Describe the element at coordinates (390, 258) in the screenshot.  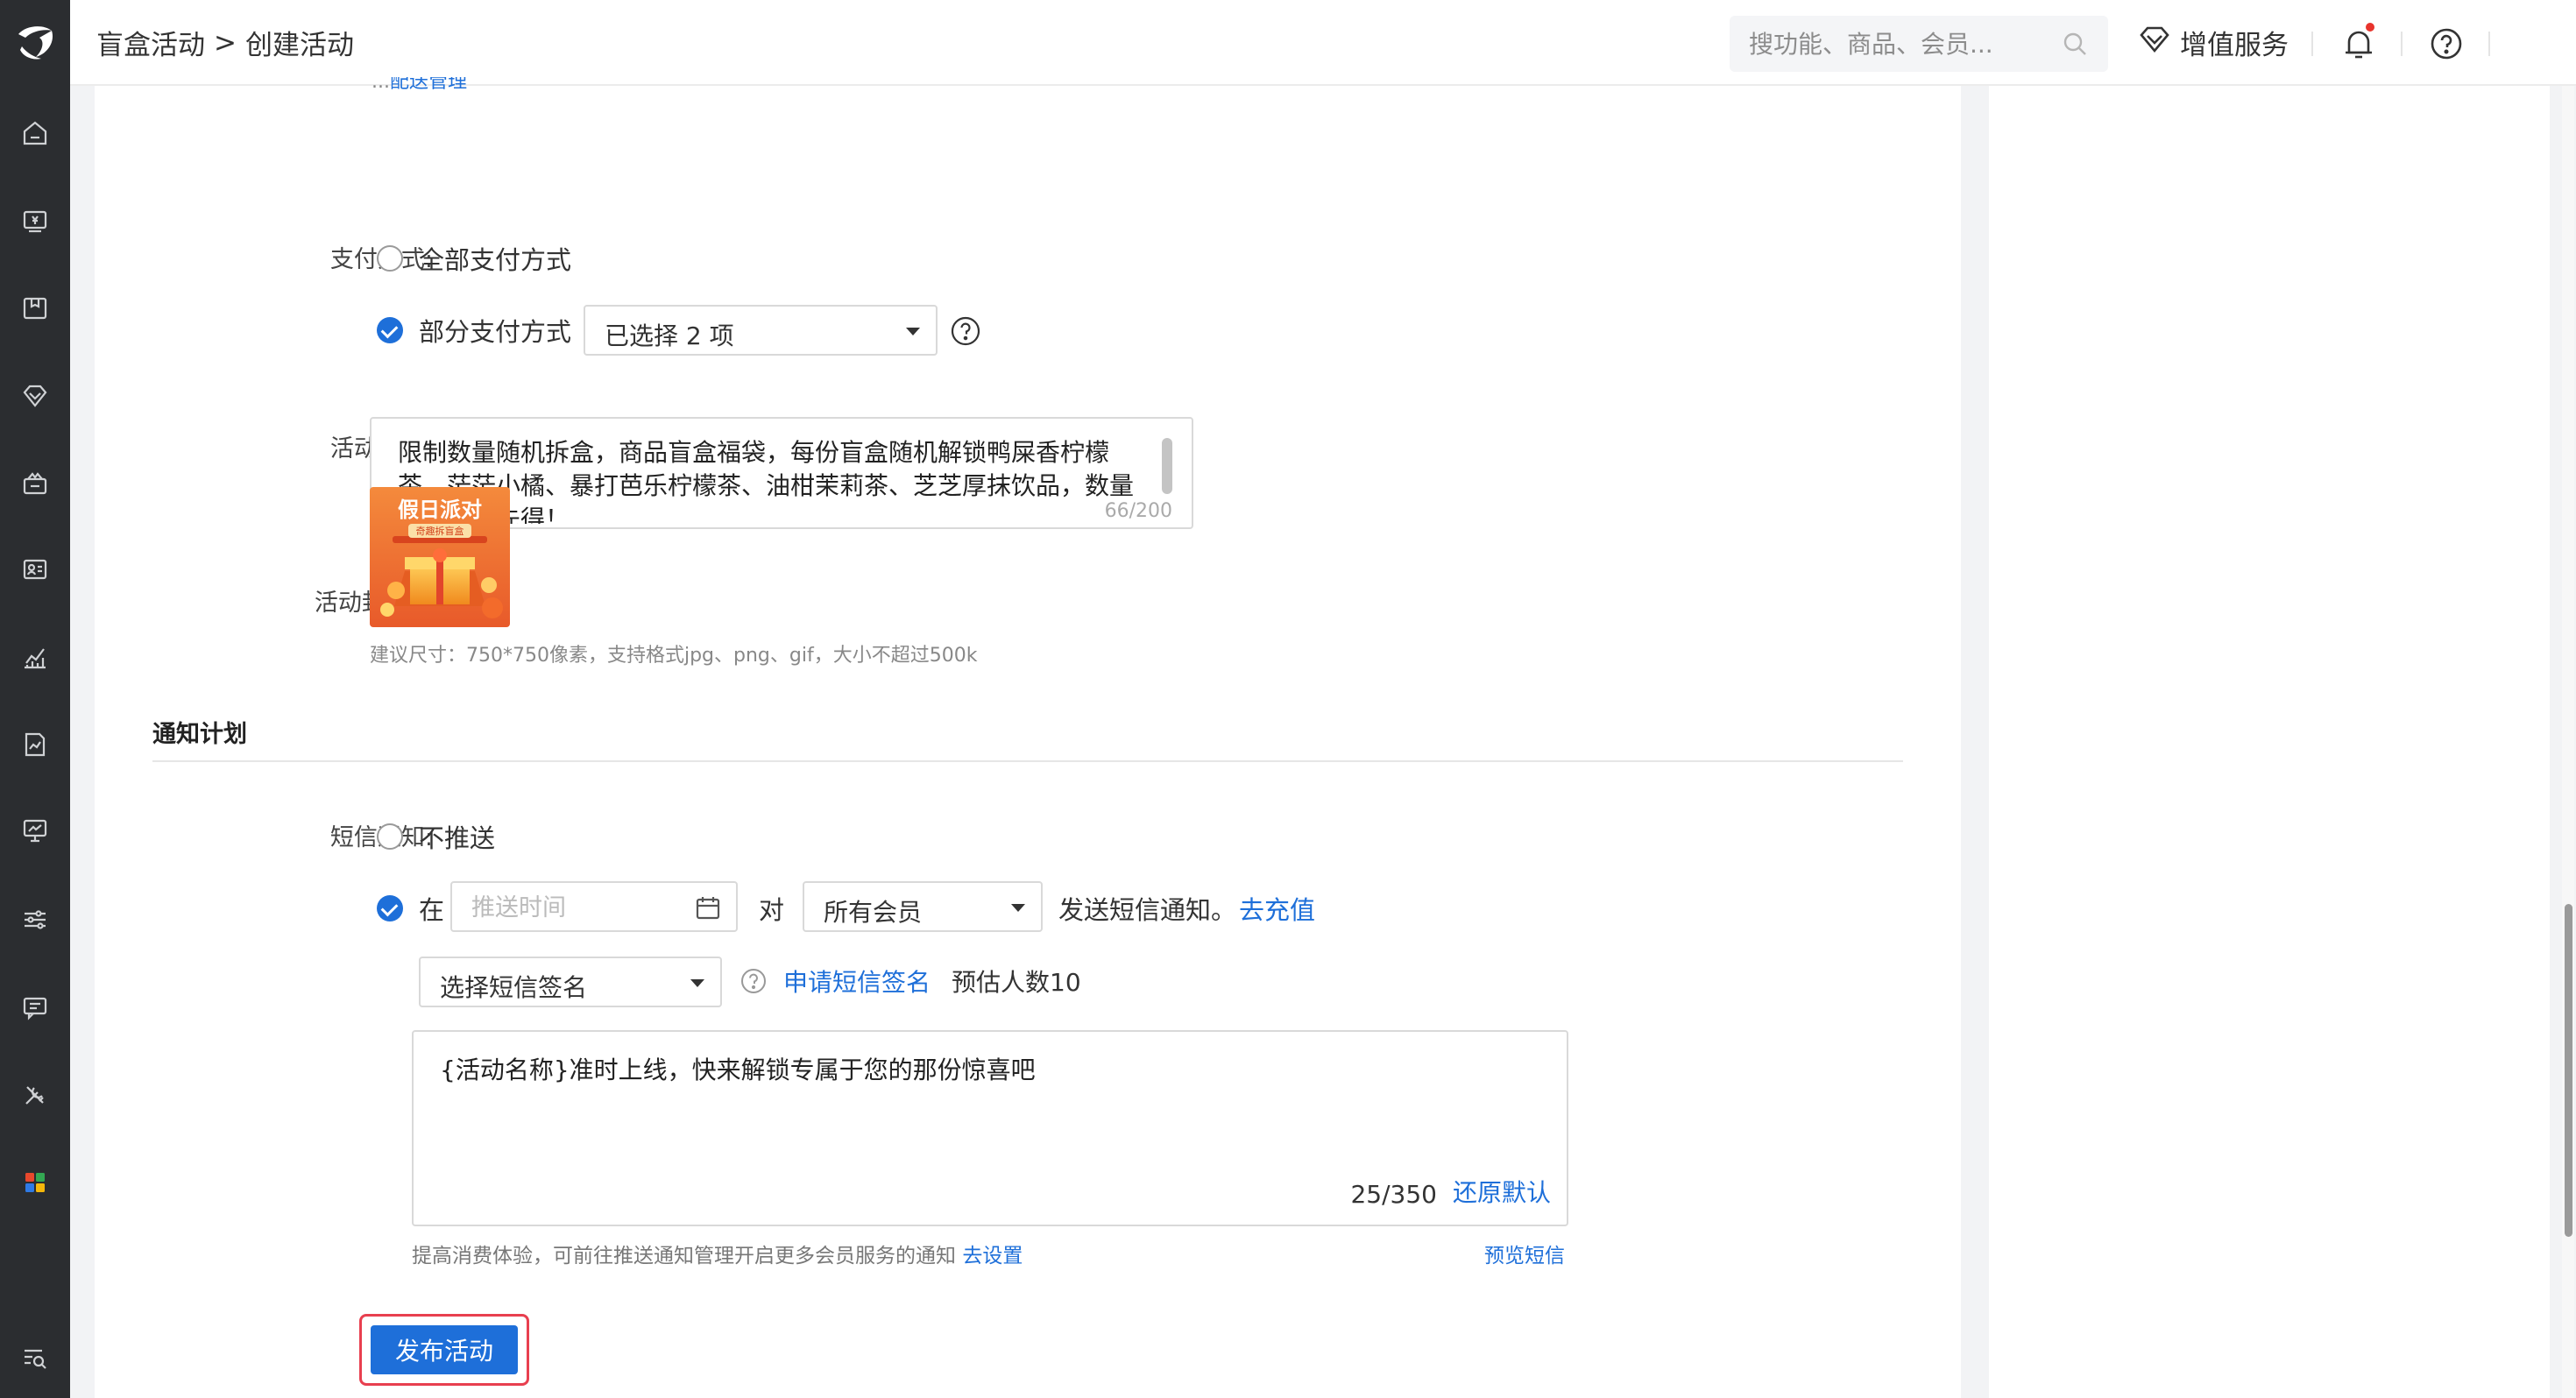
I see `payment-all-radio` at that location.